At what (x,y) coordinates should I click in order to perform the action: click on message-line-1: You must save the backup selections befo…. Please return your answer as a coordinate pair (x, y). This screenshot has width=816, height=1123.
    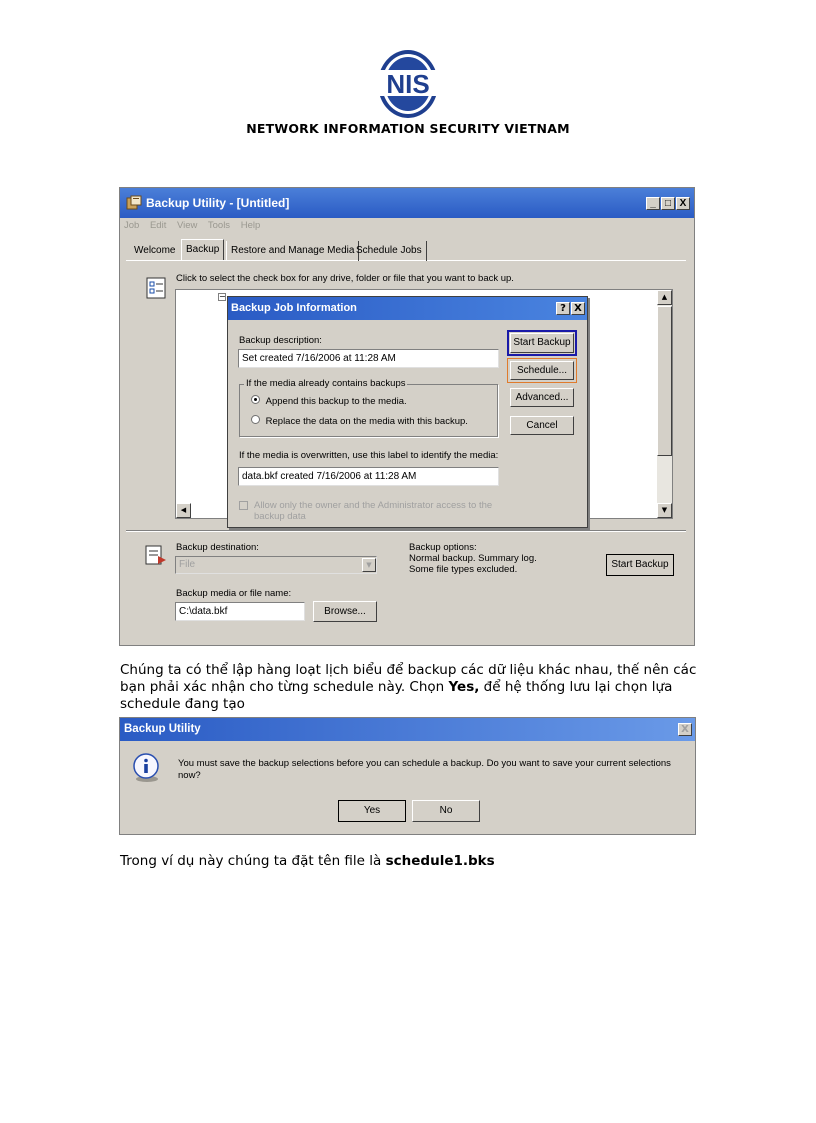
    Looking at the image, I should click on (424, 763).